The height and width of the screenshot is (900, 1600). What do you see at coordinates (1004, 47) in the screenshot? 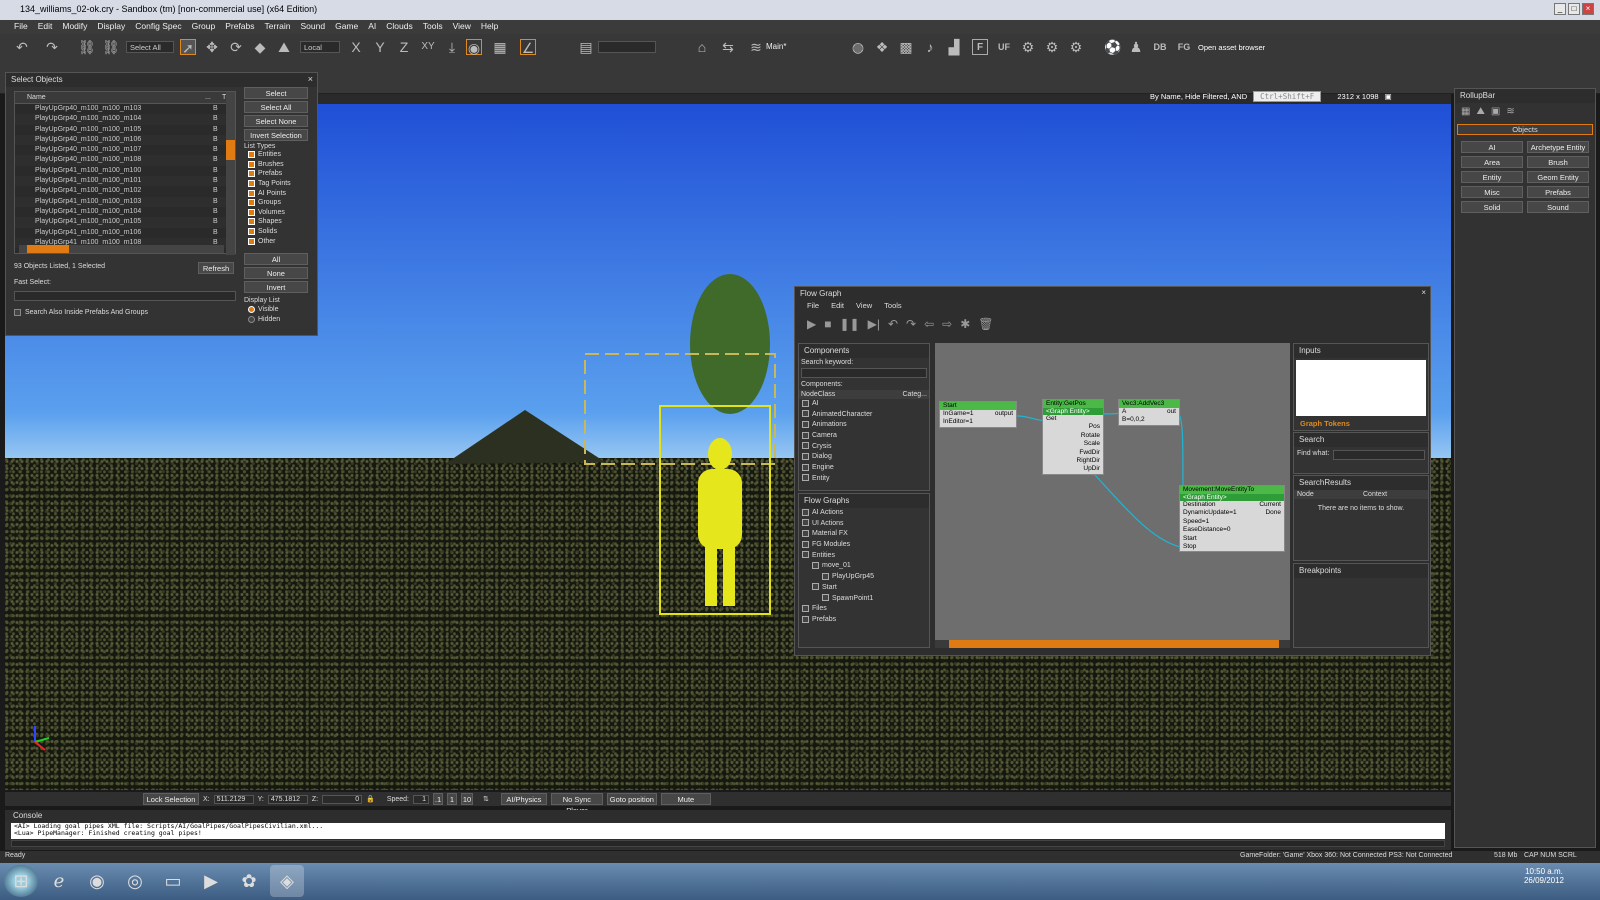
I see `uf-button: UF` at bounding box center [1004, 47].